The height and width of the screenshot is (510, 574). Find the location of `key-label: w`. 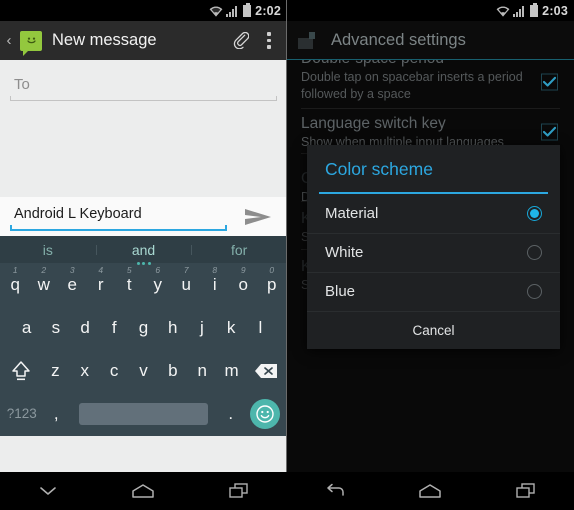

key-label: w is located at coordinates (43, 284).